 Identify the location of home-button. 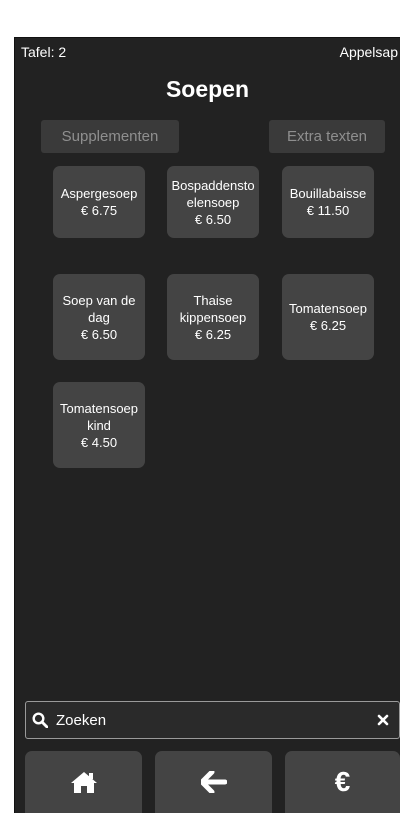
(83, 782).